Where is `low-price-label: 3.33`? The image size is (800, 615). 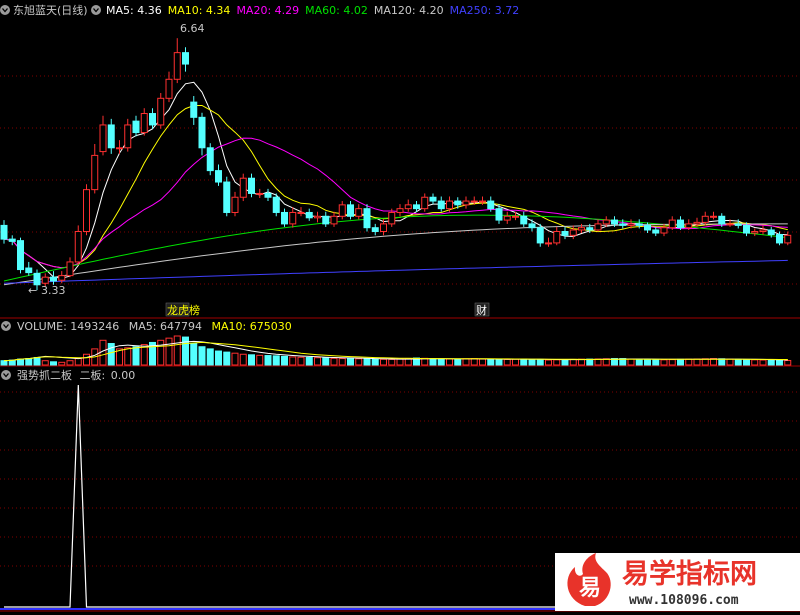 low-price-label: 3.33 is located at coordinates (53, 290).